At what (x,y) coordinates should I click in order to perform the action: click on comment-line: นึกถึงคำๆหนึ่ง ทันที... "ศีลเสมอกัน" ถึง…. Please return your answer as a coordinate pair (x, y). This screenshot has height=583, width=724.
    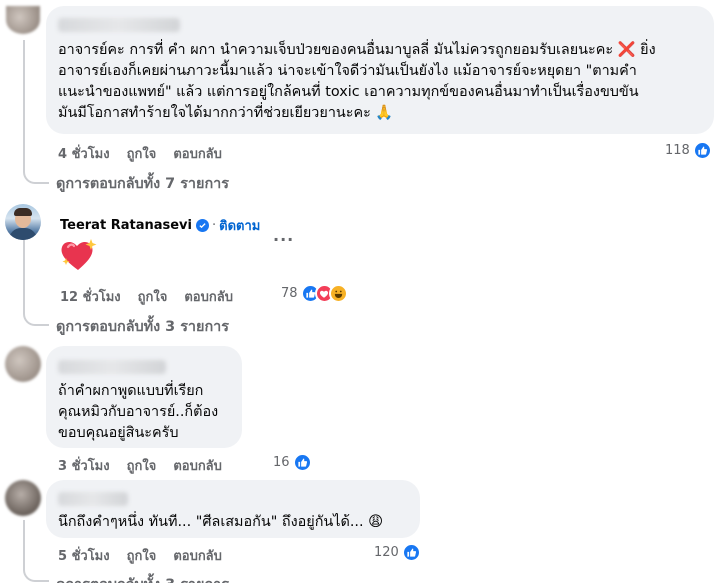
    Looking at the image, I should click on (221, 522).